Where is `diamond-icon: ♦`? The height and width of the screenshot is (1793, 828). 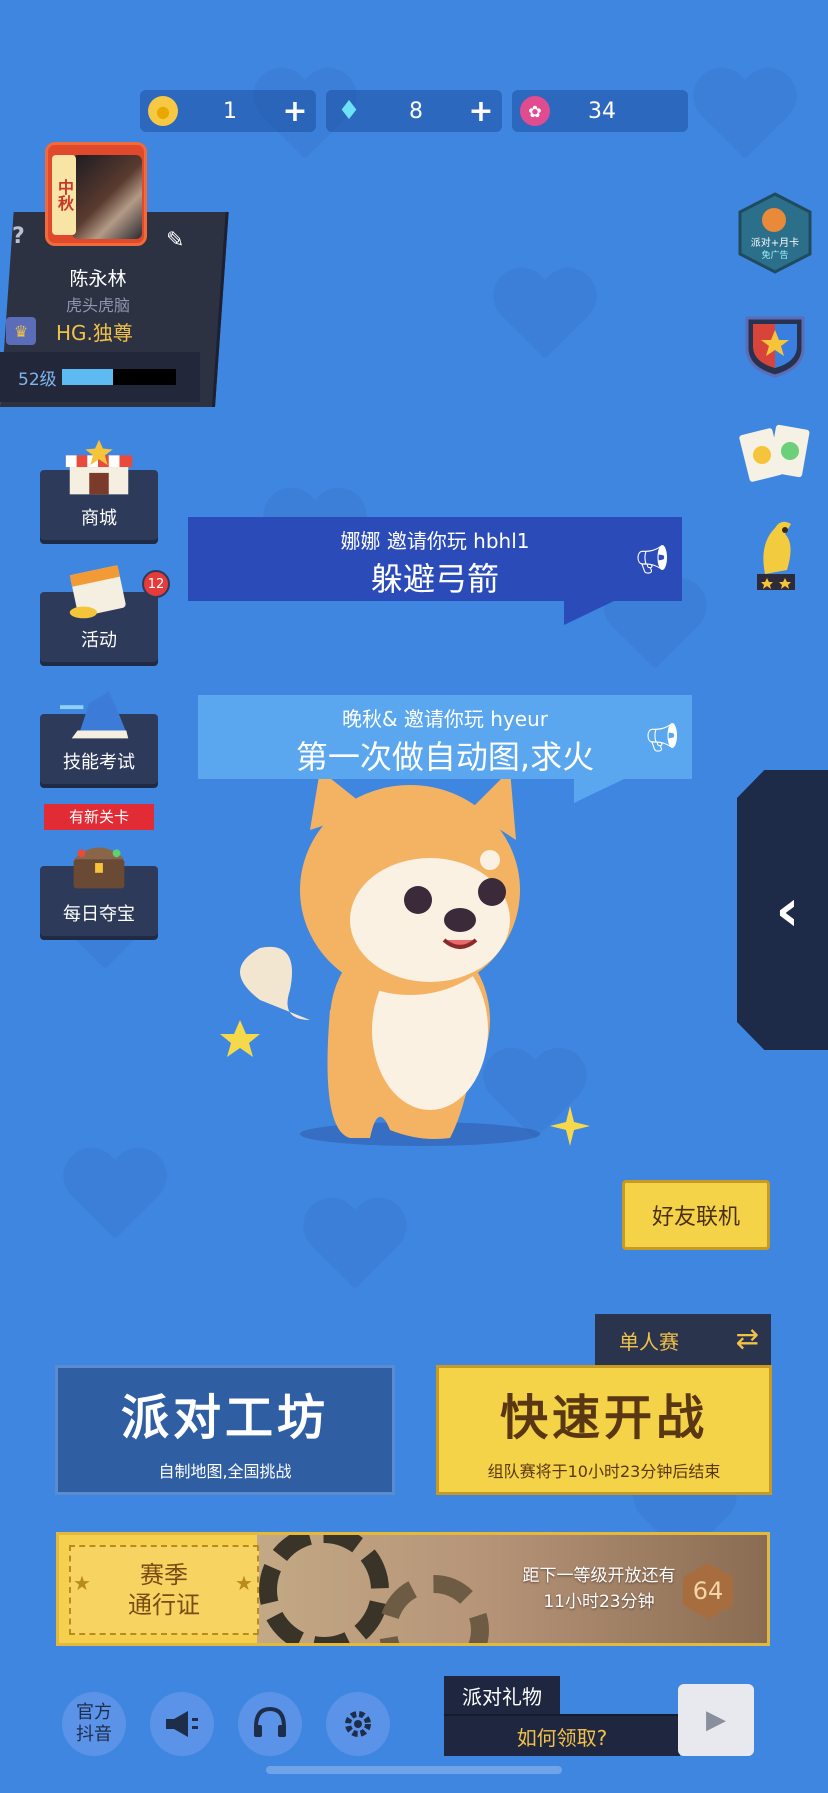 diamond-icon: ♦ is located at coordinates (349, 111).